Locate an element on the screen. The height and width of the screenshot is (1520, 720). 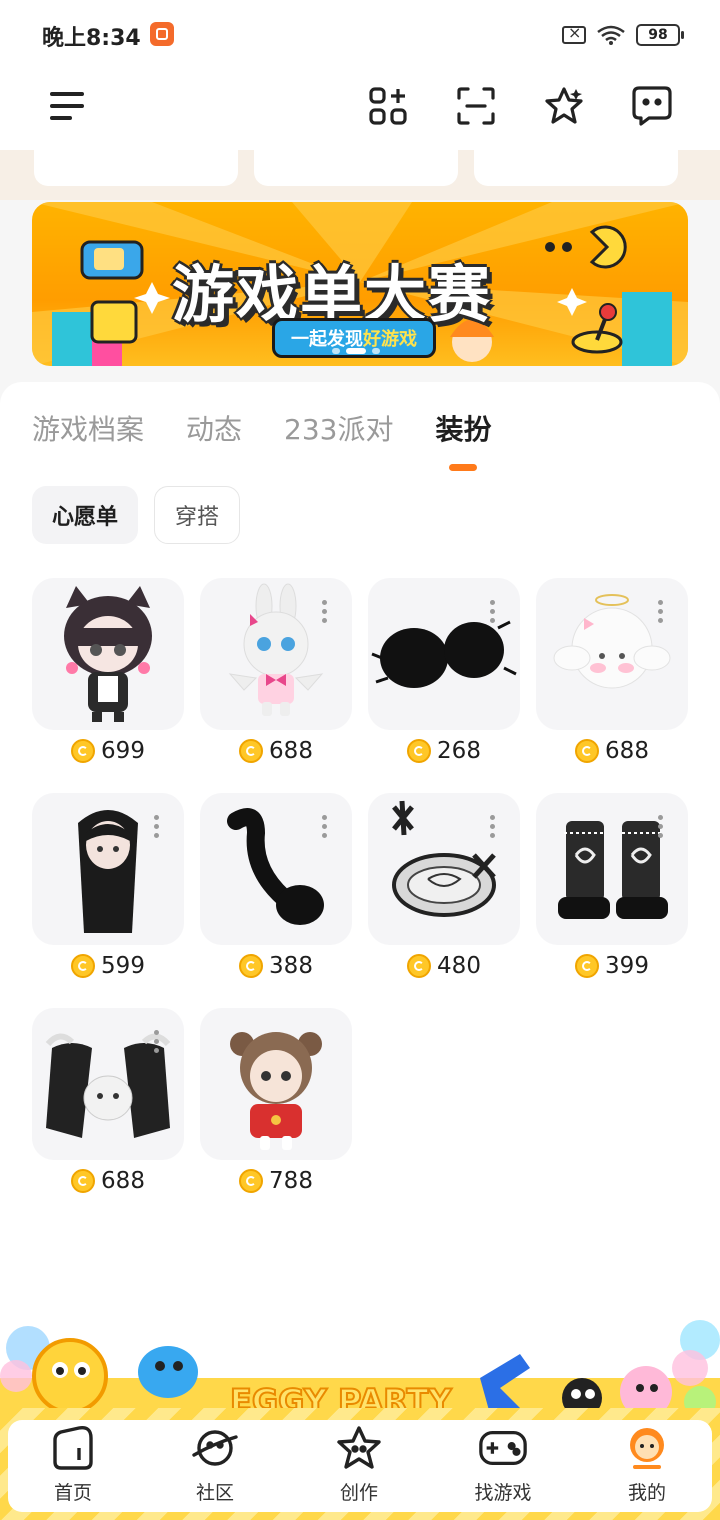
sparkle-star-icon is located at coordinates (564, 106).